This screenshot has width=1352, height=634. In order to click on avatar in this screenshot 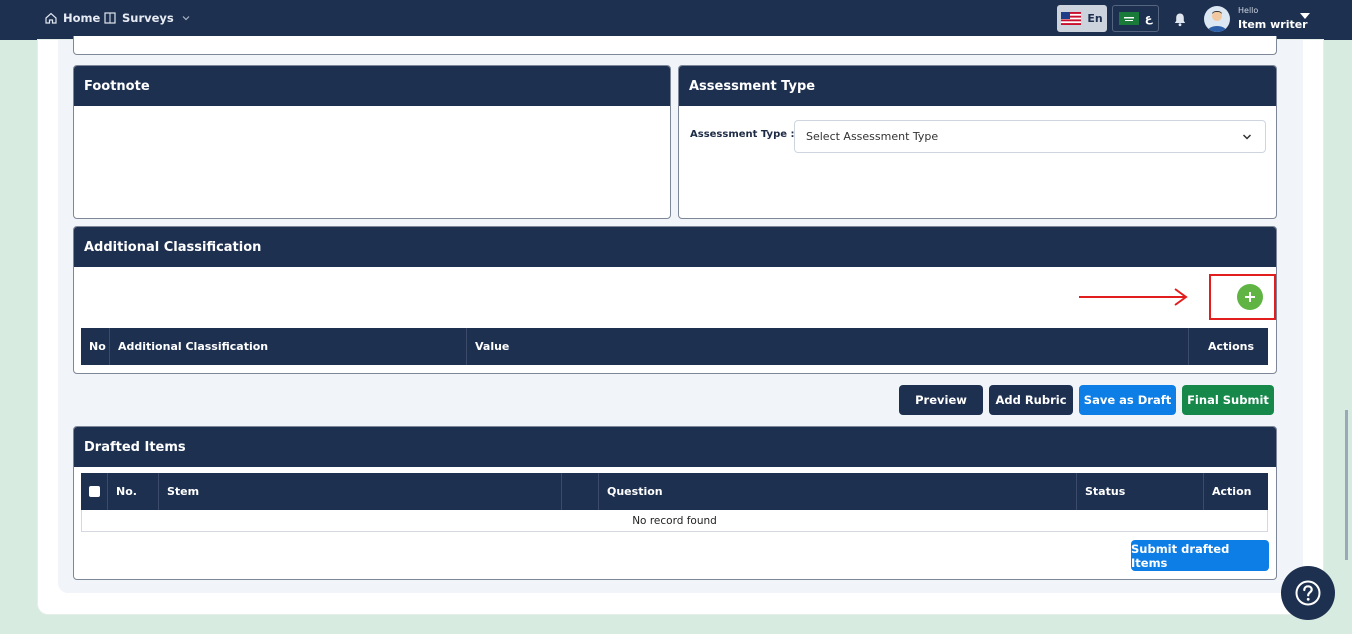, I will do `click(1217, 19)`.